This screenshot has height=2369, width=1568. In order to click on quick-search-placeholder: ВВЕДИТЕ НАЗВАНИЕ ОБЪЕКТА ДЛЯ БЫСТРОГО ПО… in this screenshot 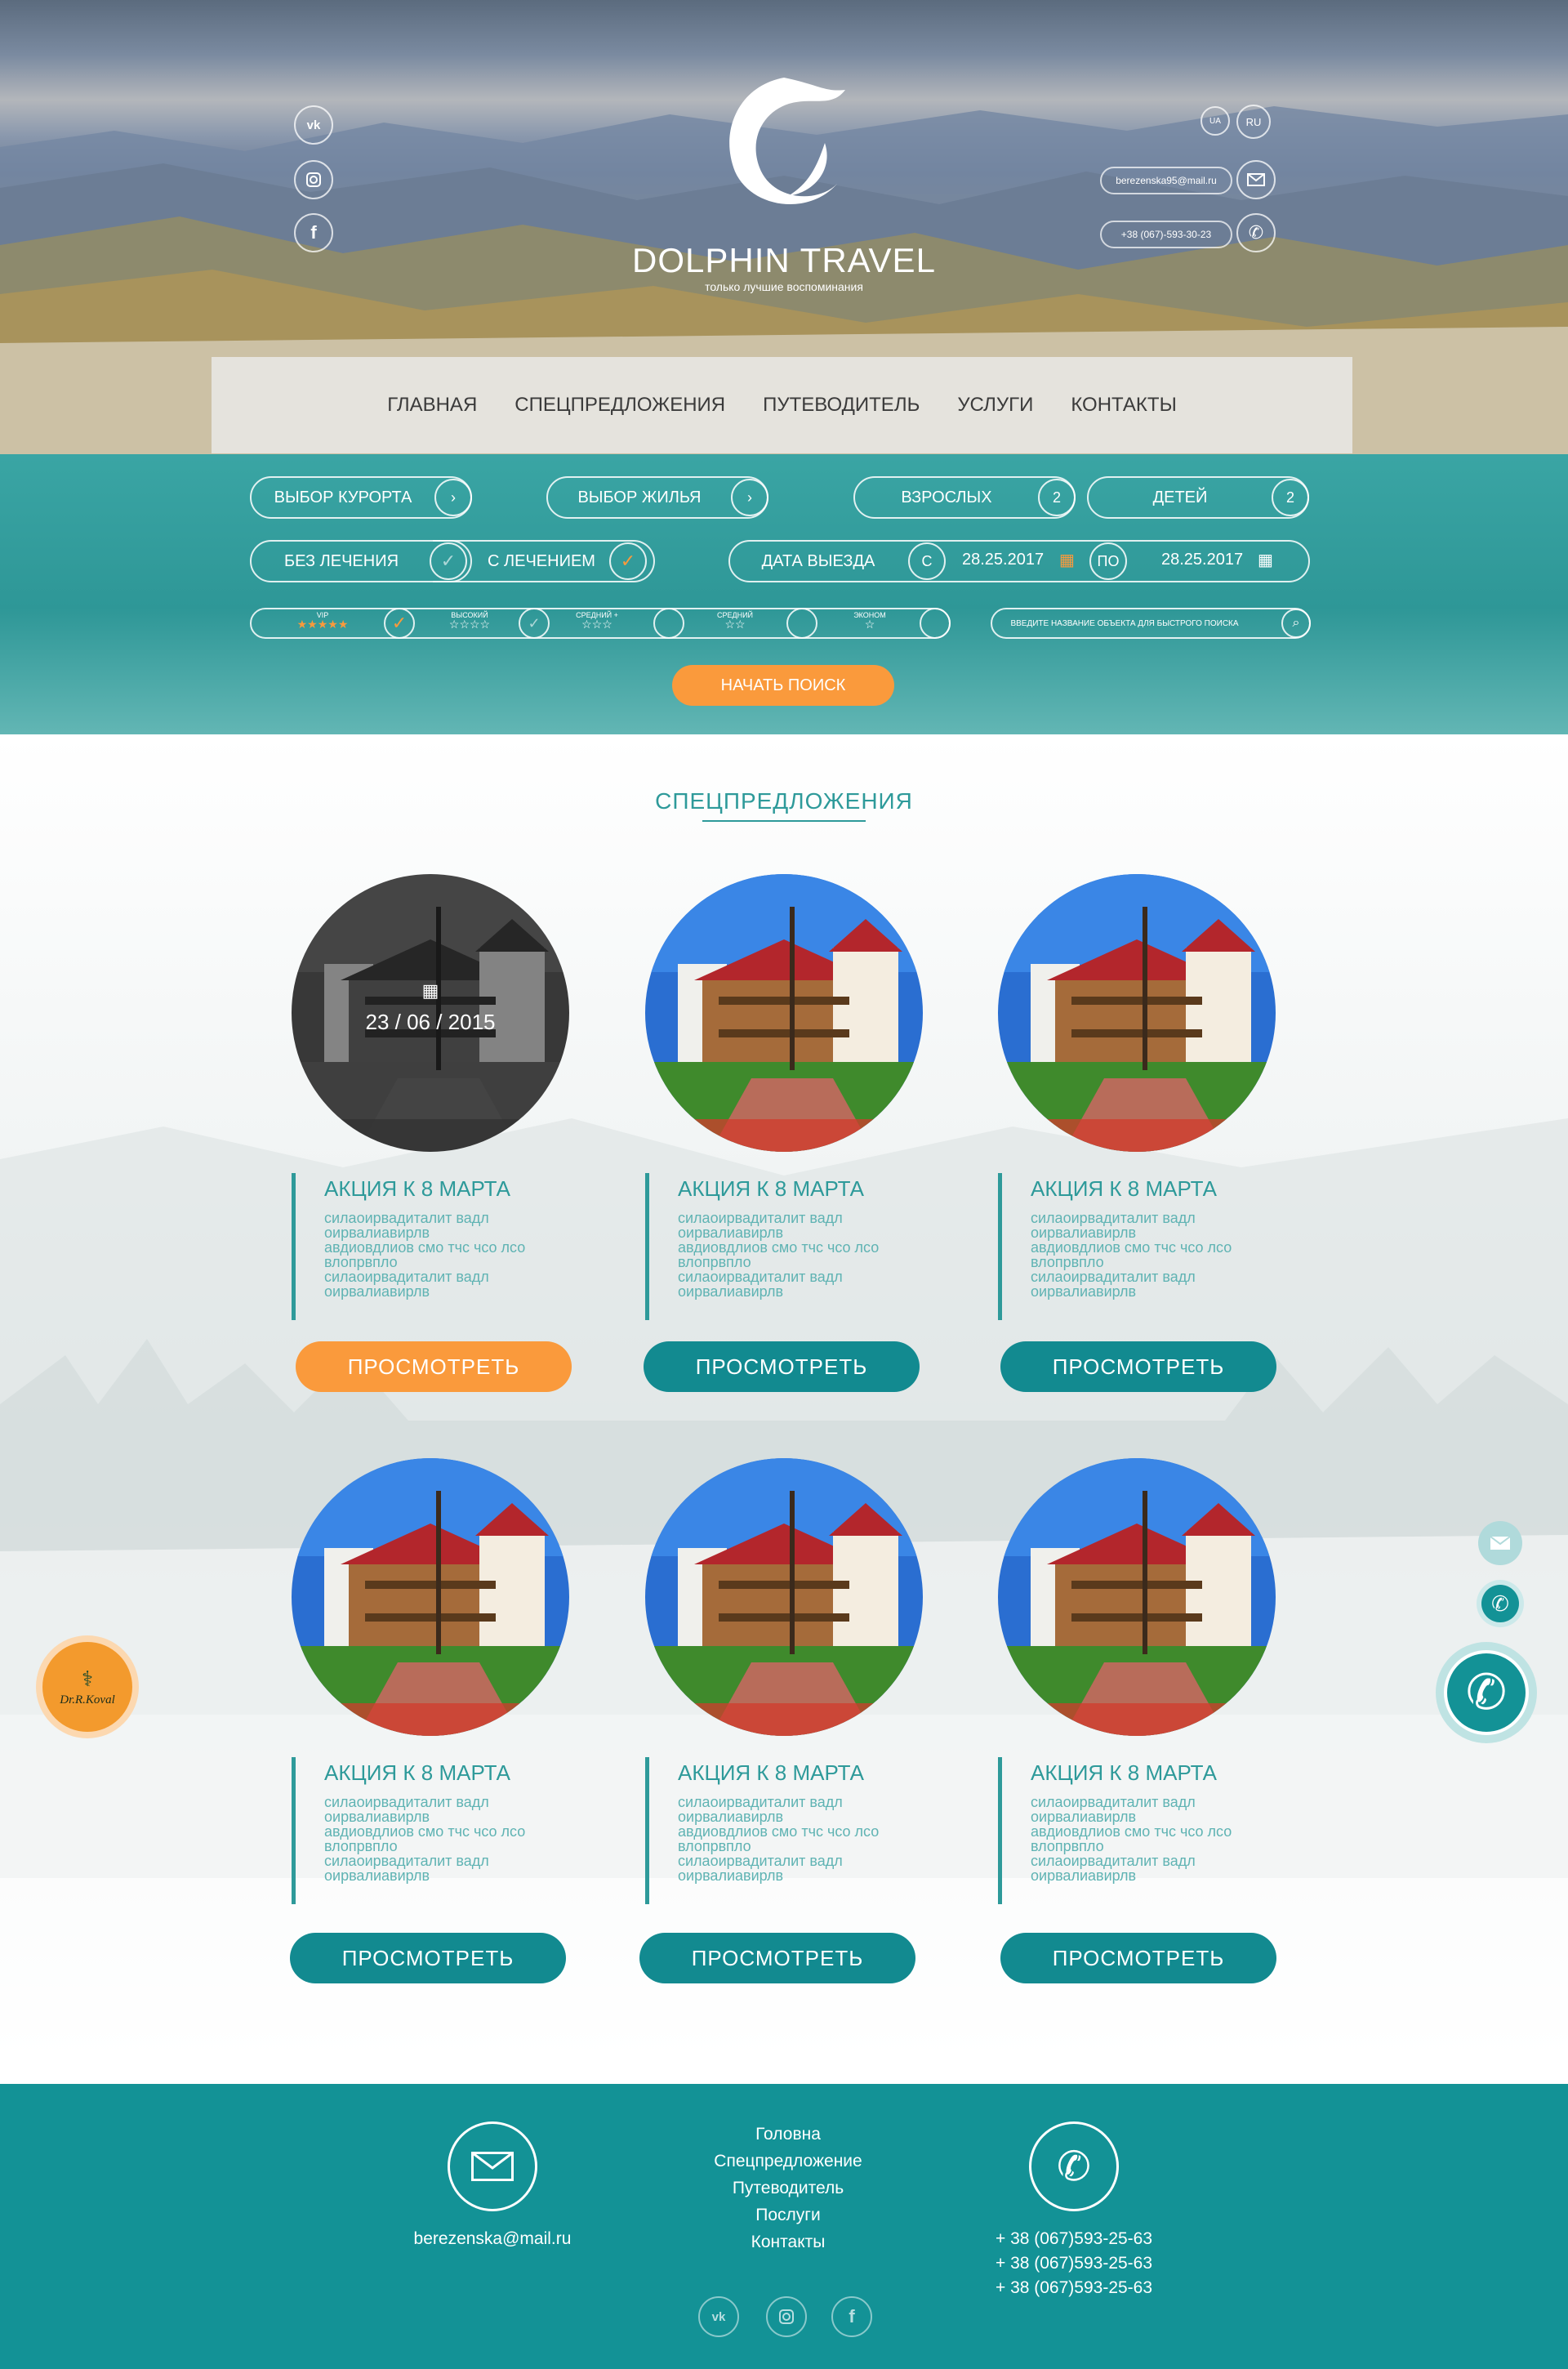, I will do `click(1124, 623)`.